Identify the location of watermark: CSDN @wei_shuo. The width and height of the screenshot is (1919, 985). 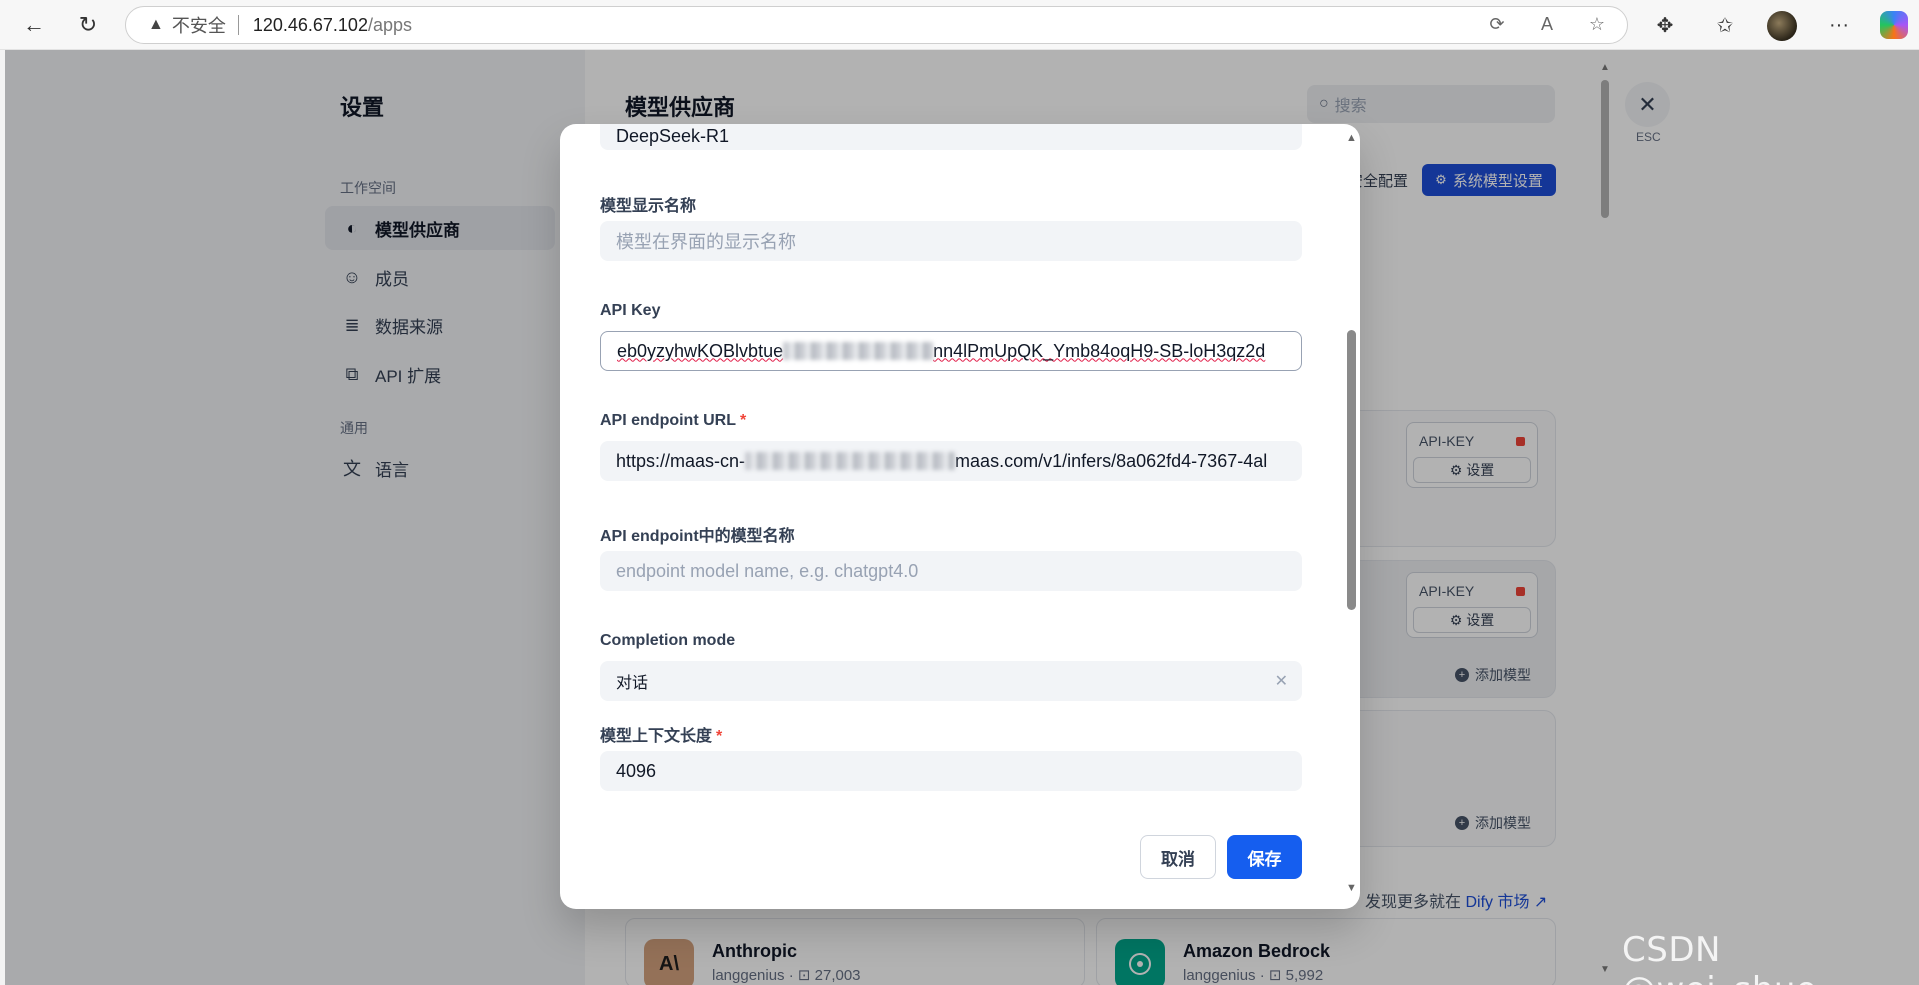
(1719, 957).